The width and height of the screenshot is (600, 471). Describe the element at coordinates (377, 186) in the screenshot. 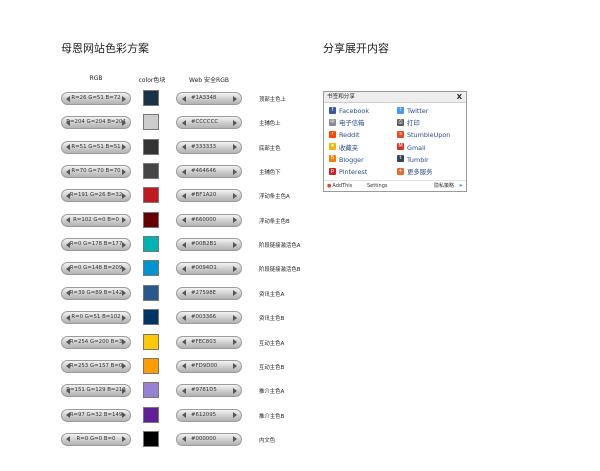

I see `settings-link: Settings` at that location.